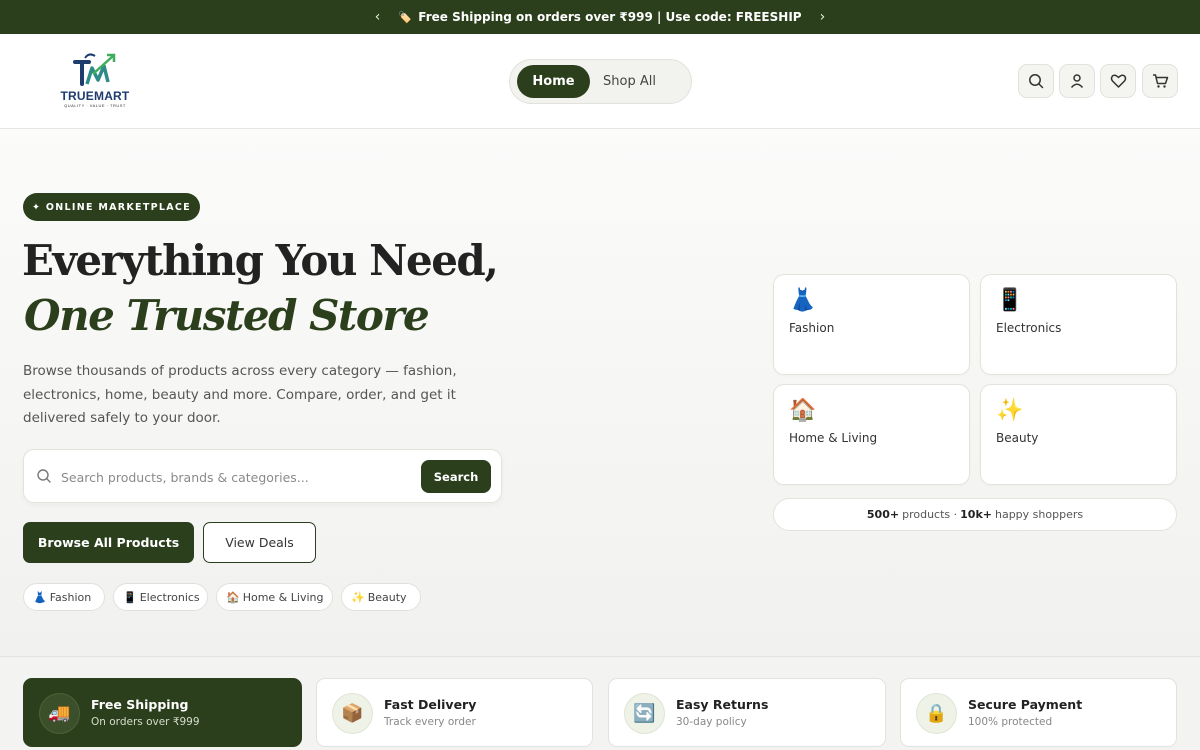 This screenshot has width=1200, height=750. I want to click on category-card-electronics: 📱 Electronics, so click(1078, 324).